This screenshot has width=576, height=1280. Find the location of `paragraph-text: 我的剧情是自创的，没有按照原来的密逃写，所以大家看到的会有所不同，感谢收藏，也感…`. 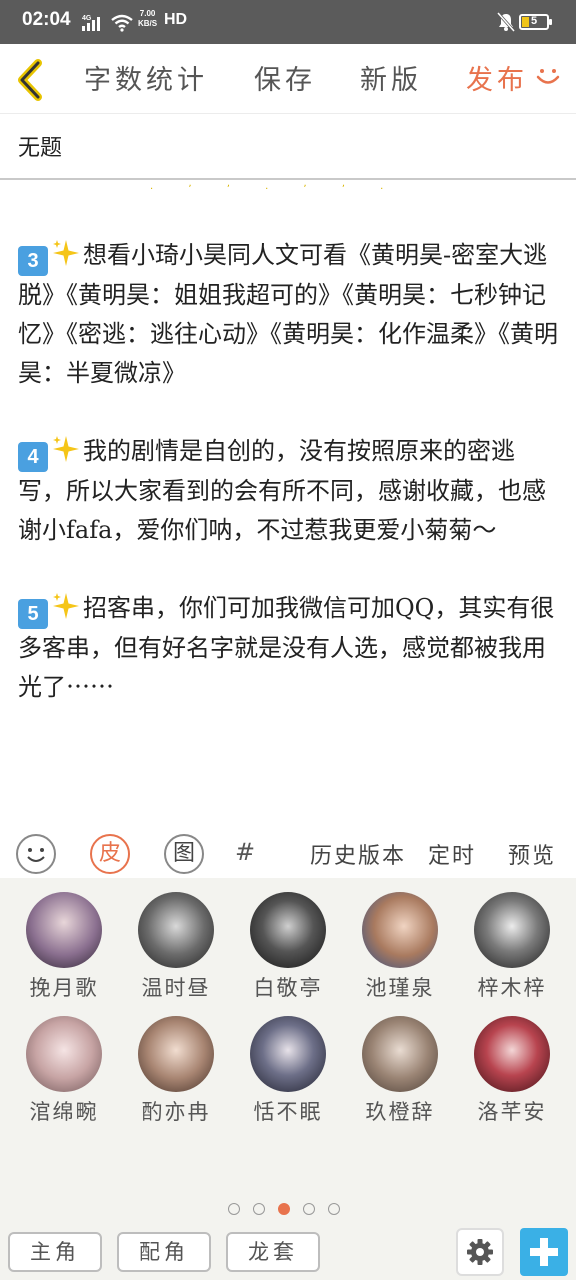

paragraph-text: 我的剧情是自创的，没有按照原来的密逃写，所以大家看到的会有所不同，感谢收藏，也感… is located at coordinates (282, 490).